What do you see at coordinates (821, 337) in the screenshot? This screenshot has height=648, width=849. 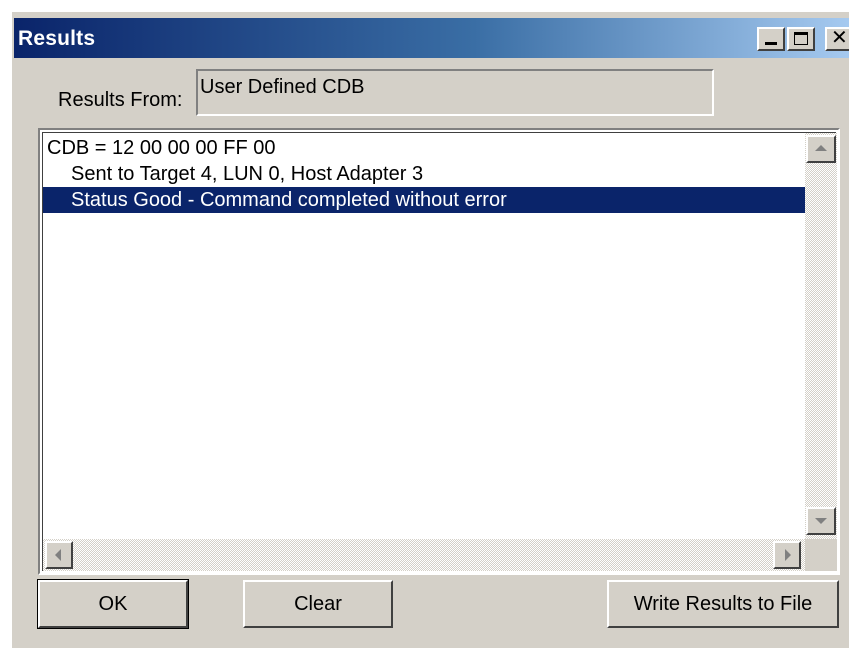 I see `vertical-scrollbar` at bounding box center [821, 337].